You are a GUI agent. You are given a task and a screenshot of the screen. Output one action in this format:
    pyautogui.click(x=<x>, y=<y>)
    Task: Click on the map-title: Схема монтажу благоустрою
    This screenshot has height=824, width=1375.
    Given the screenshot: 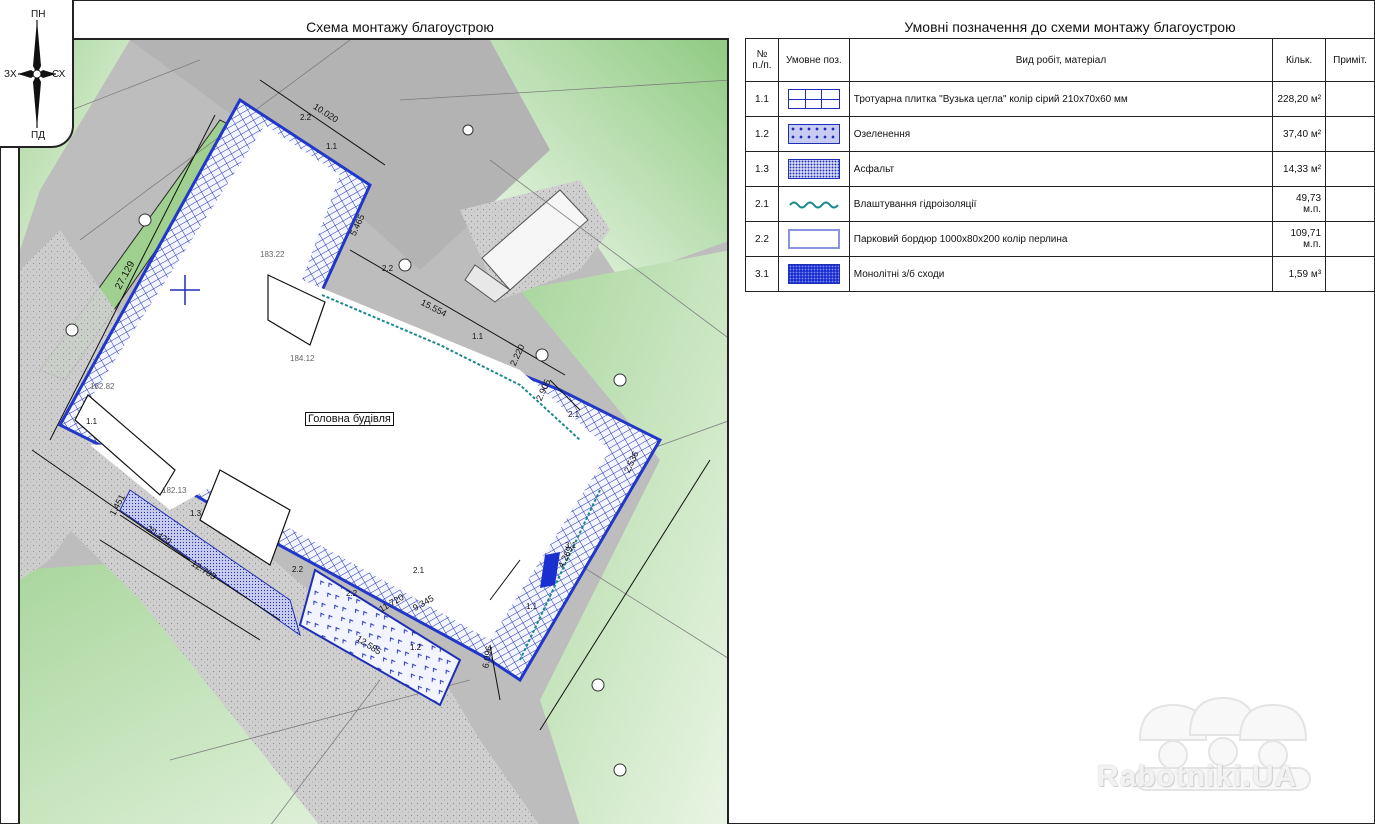 What is the action you would take?
    pyautogui.click(x=400, y=27)
    